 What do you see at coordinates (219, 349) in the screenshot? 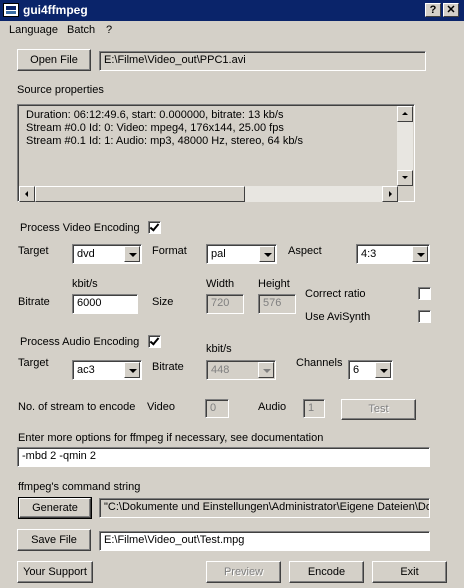
I see `audio-kbits-label: kbit/s` at bounding box center [219, 349].